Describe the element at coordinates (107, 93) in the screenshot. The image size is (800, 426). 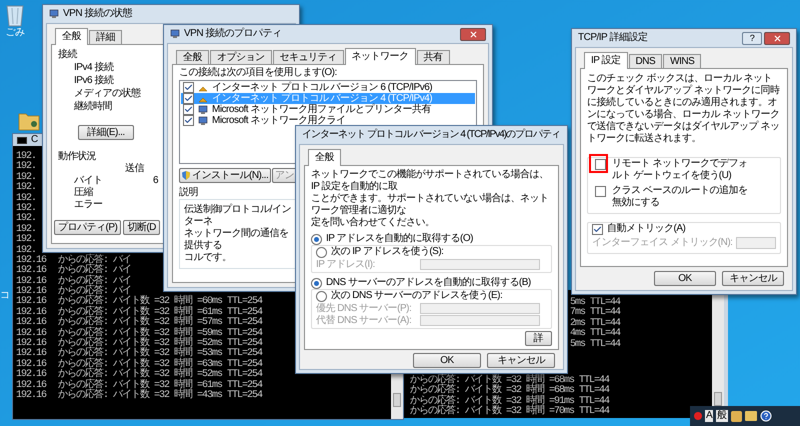
I see `field-label: メディアの状態` at that location.